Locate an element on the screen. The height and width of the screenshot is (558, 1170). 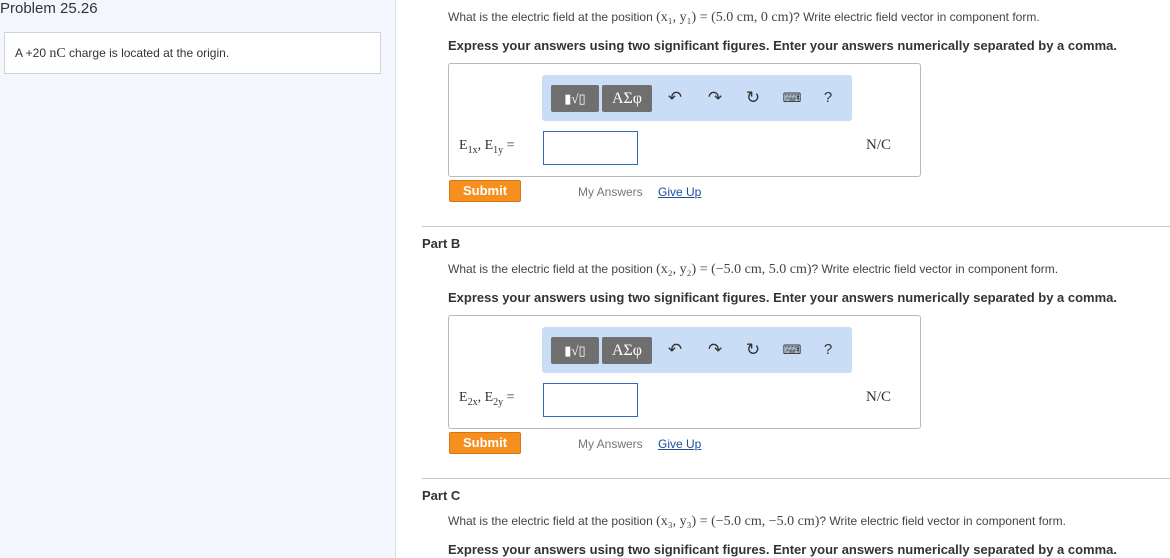
part-b-question-math: (x₂, y₂) = (−5.0 cm, 5.0 cm) is located at coordinates (734, 269).